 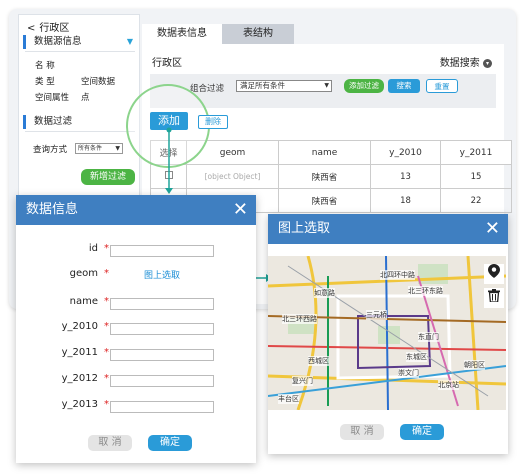 I want to click on y2013-input, so click(x=162, y=407).